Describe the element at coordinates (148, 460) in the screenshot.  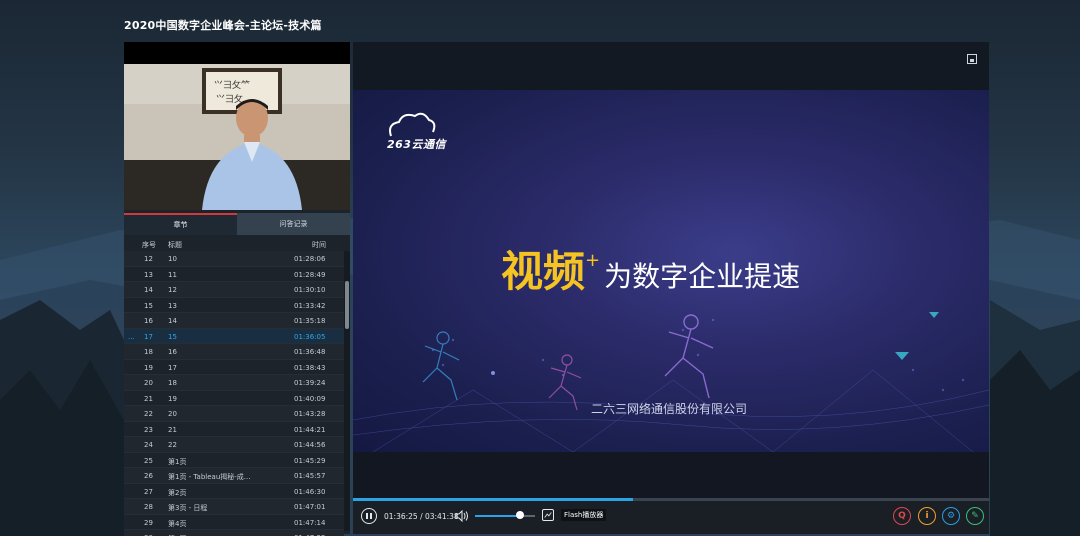
I see `chapter-index: 25` at that location.